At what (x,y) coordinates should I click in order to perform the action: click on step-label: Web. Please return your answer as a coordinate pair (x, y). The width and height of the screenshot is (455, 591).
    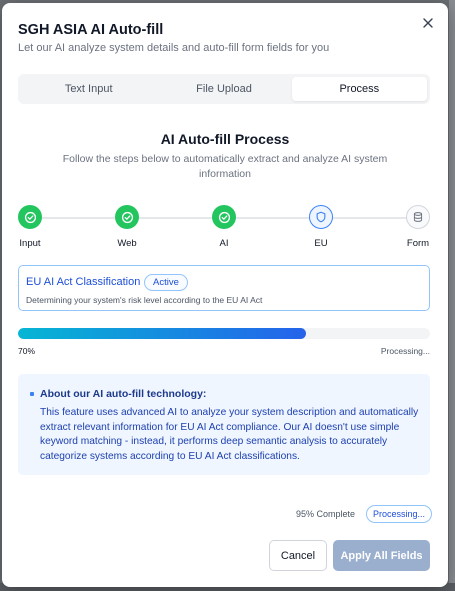
    Looking at the image, I should click on (127, 243).